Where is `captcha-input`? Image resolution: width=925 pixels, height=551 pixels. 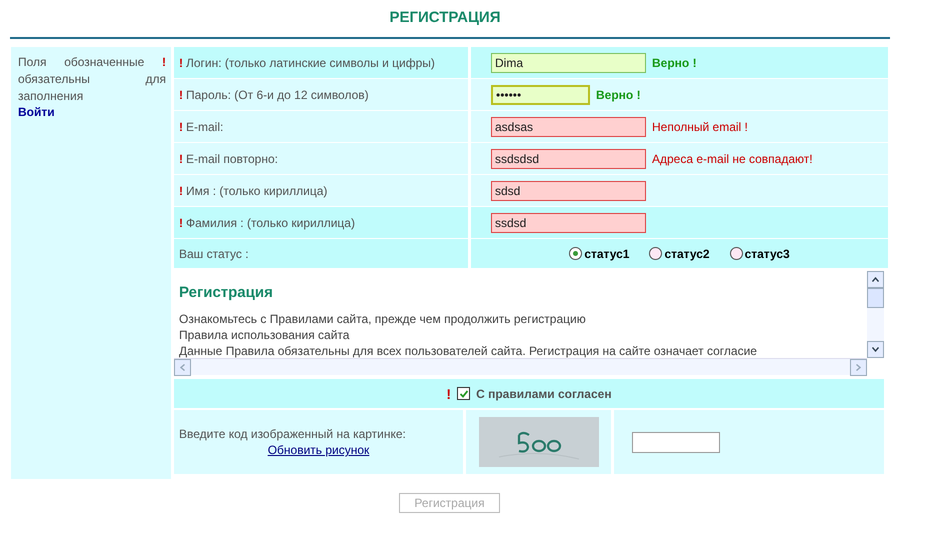 captcha-input is located at coordinates (676, 442).